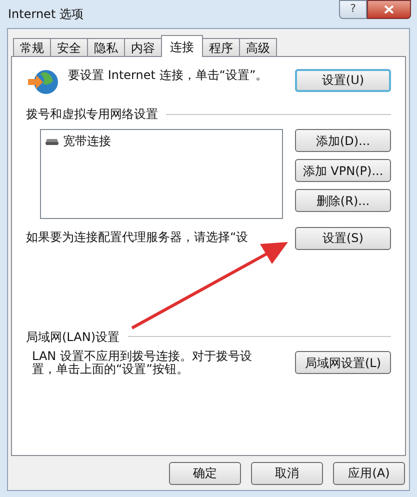  What do you see at coordinates (69, 47) in the screenshot?
I see `tab: 安全` at bounding box center [69, 47].